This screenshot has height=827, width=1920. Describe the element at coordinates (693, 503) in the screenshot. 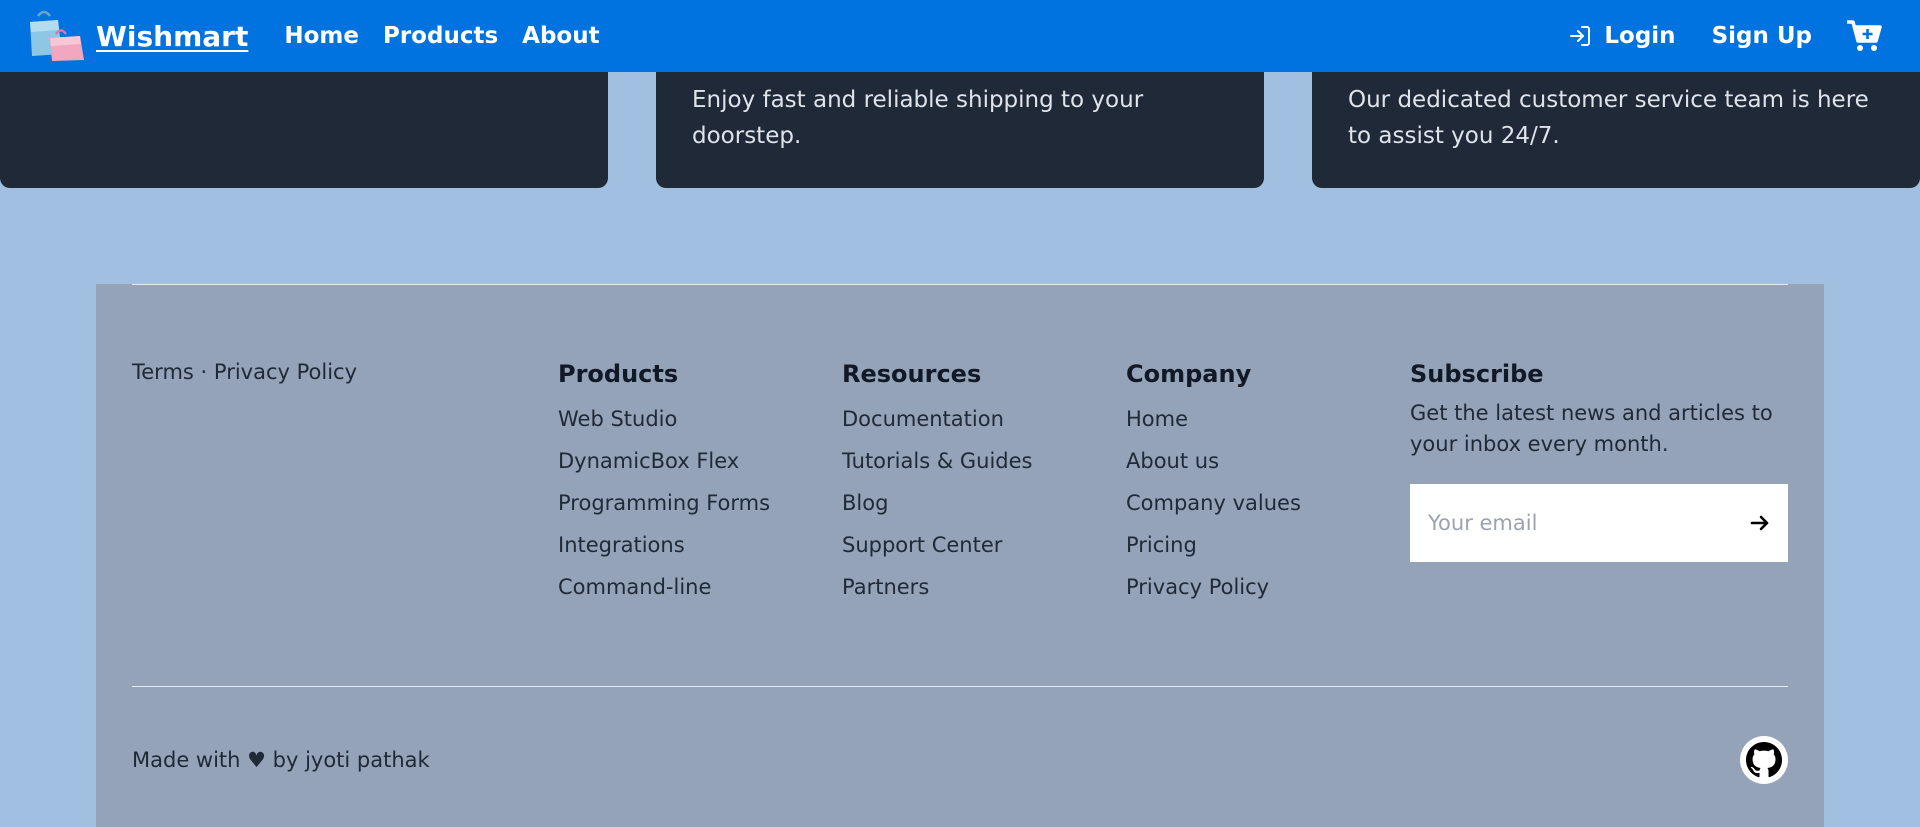

I see `footer-link-programming-forms: Programming Forms` at that location.